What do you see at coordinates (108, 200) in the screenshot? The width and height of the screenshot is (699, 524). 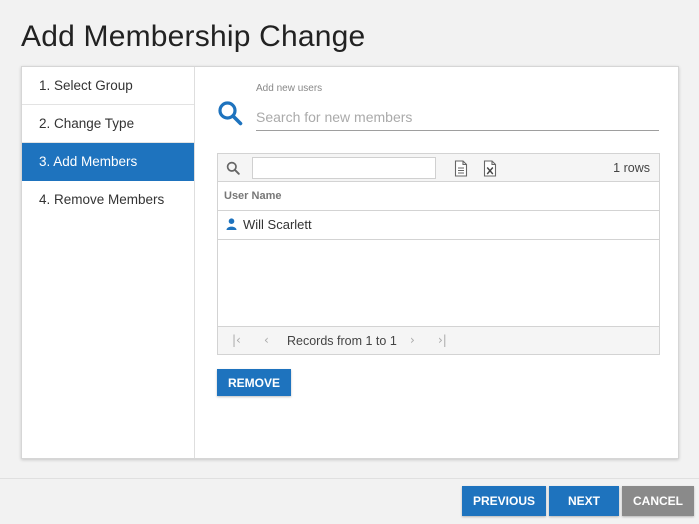 I see `step-remove-members: 4. Remove Members` at bounding box center [108, 200].